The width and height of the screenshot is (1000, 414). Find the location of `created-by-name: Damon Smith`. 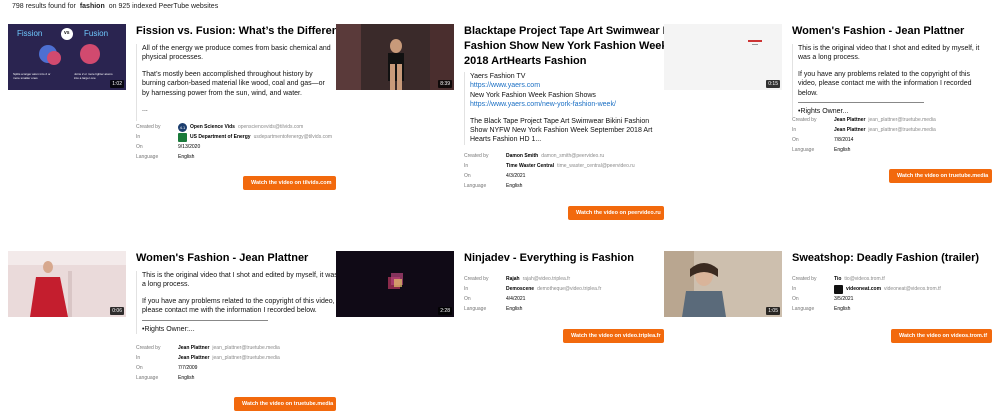

created-by-name: Damon Smith is located at coordinates (522, 156).